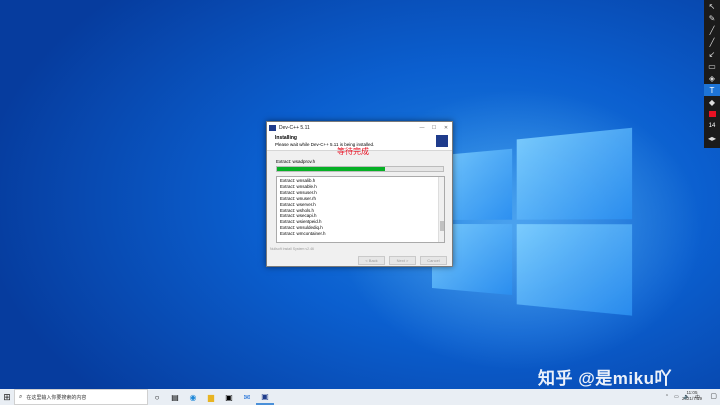 The image size is (720, 405). What do you see at coordinates (272, 128) in the screenshot?
I see `devcpp-app-icon` at bounding box center [272, 128].